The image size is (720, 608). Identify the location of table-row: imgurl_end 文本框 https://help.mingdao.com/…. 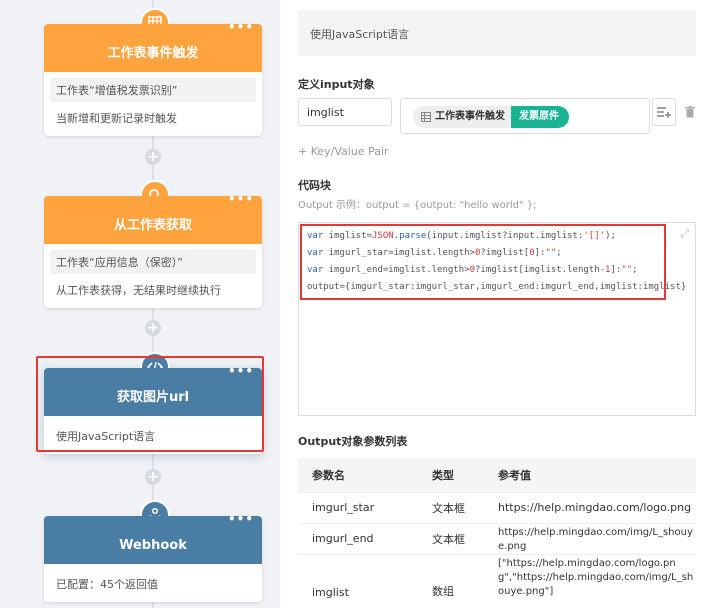
(497, 538).